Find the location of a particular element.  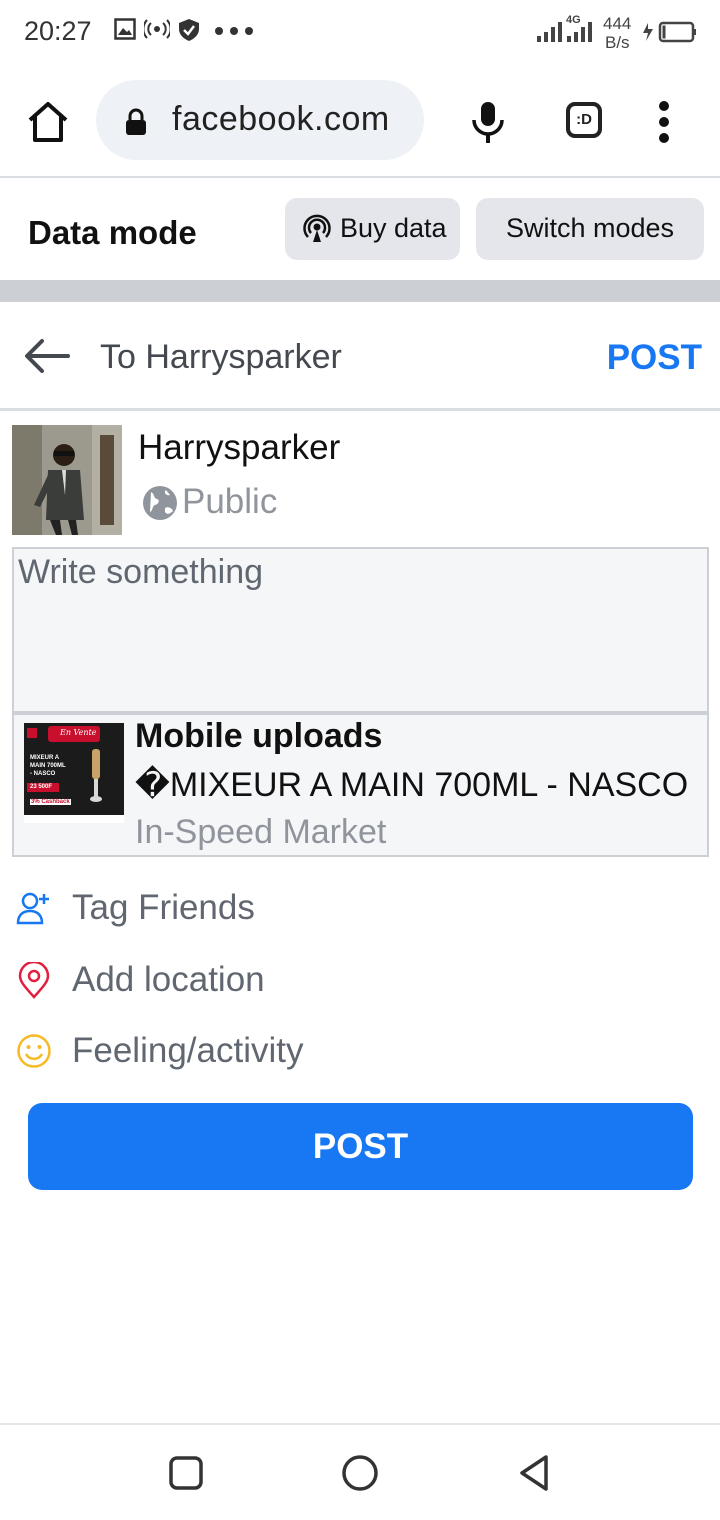

back-arrow-icon is located at coordinates (47, 356).